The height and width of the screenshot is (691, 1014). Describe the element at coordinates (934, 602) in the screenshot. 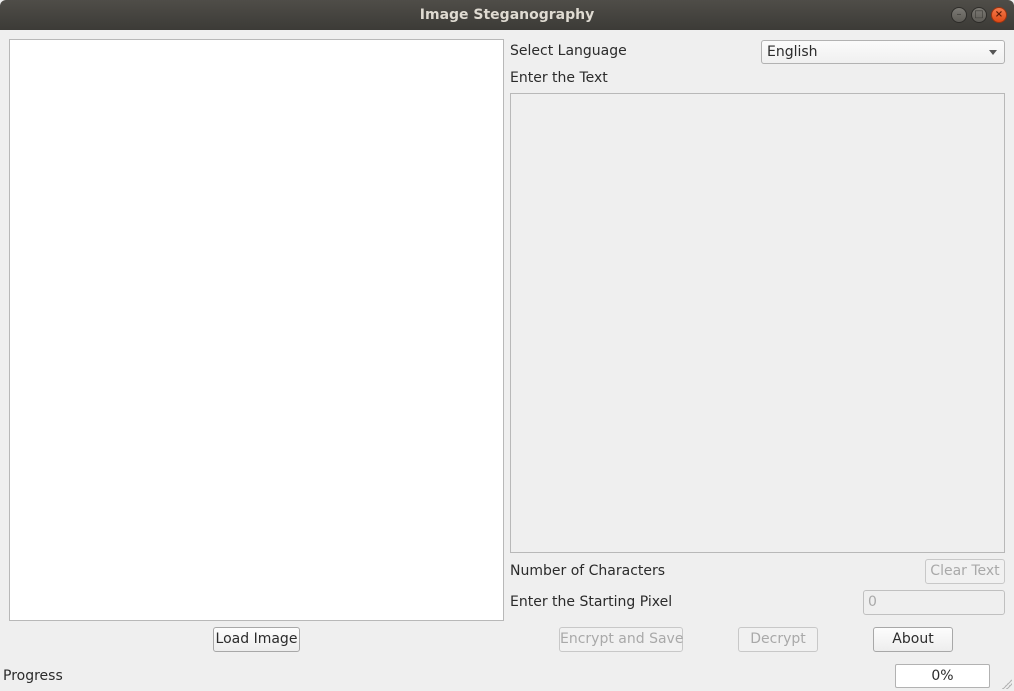

I see `starting-pixel-input: 0` at that location.